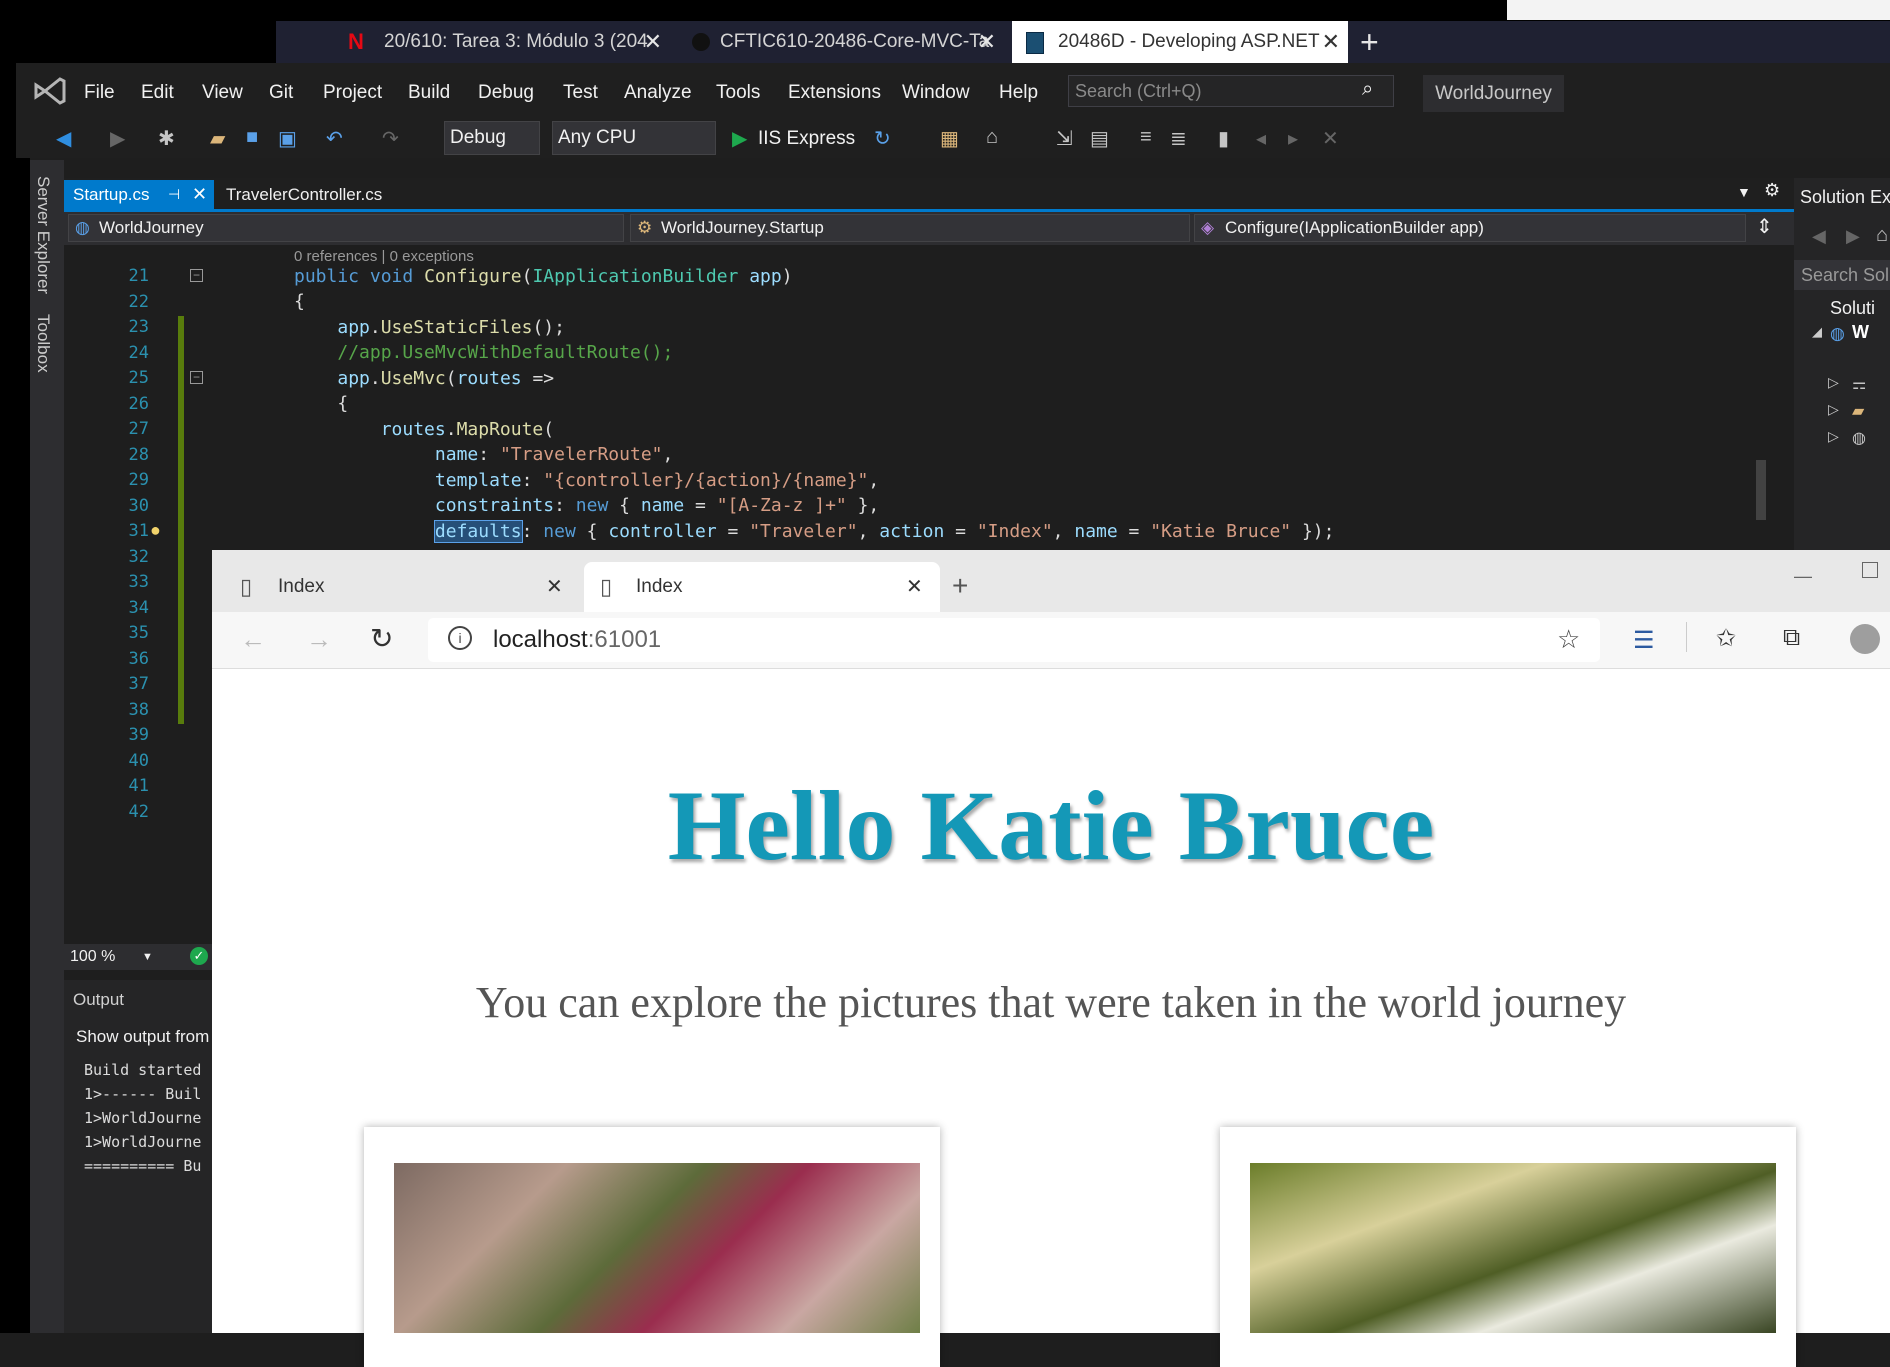 This screenshot has height=1367, width=1890. I want to click on expand-icon: ◢, so click(1817, 332).